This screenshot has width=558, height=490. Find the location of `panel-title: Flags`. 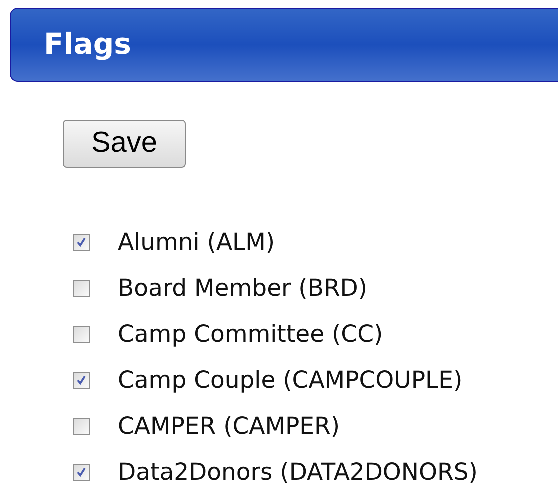

panel-title: Flags is located at coordinates (88, 45).